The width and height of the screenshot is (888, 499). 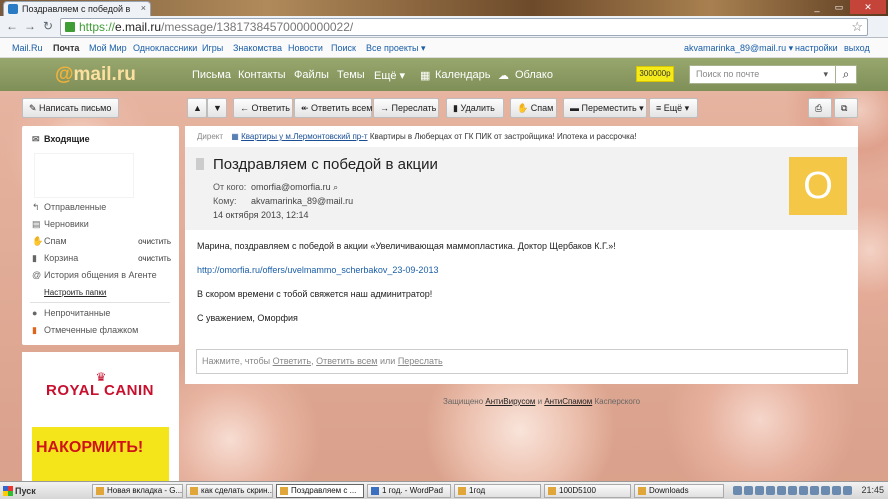 What do you see at coordinates (291, 187) in the screenshot?
I see `from-address: omorfia@omorfia.ru` at bounding box center [291, 187].